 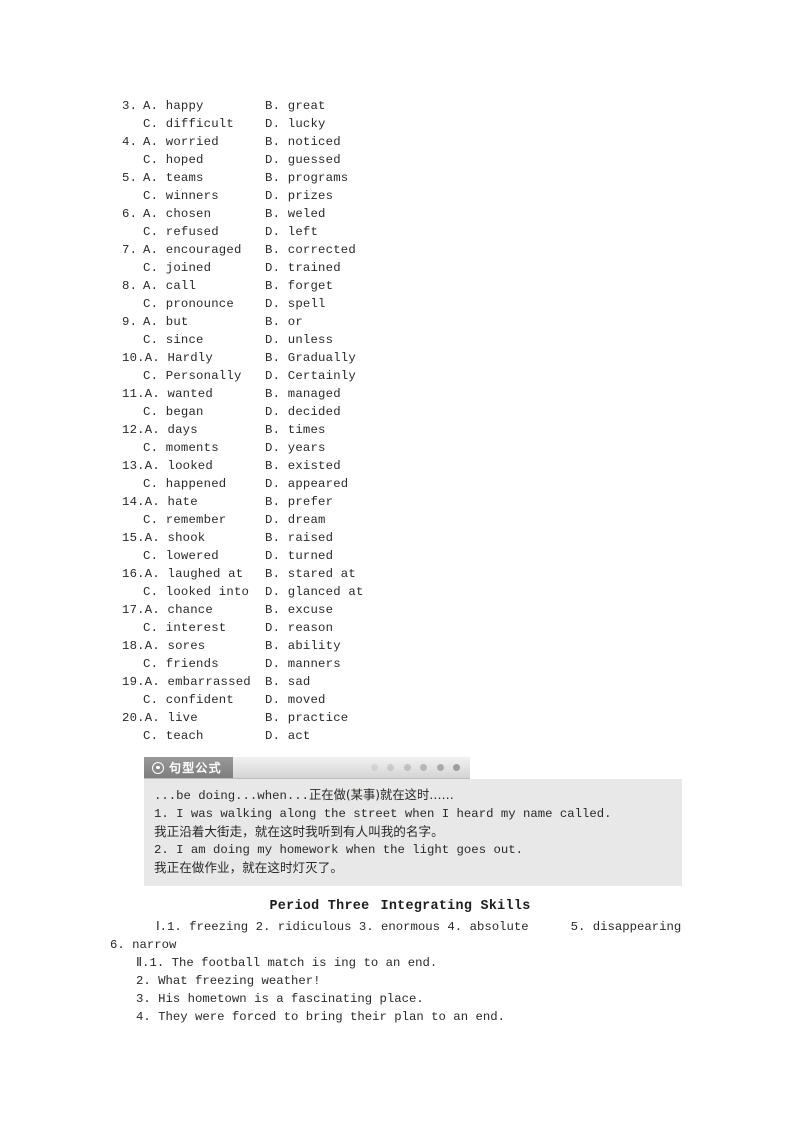 I want to click on mc-item-row-cd: C. pronounce D. spell, so click(x=402, y=304).